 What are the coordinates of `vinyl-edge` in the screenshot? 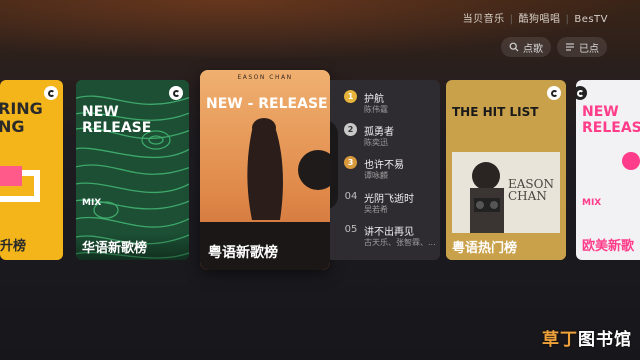 It's located at (334, 165).